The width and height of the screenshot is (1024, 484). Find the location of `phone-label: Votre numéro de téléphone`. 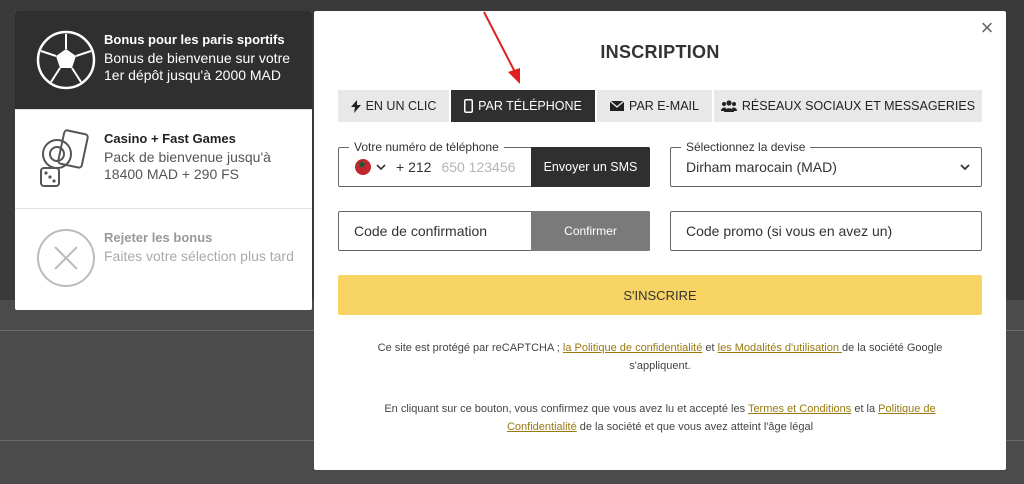

phone-label: Votre numéro de téléphone is located at coordinates (426, 147).